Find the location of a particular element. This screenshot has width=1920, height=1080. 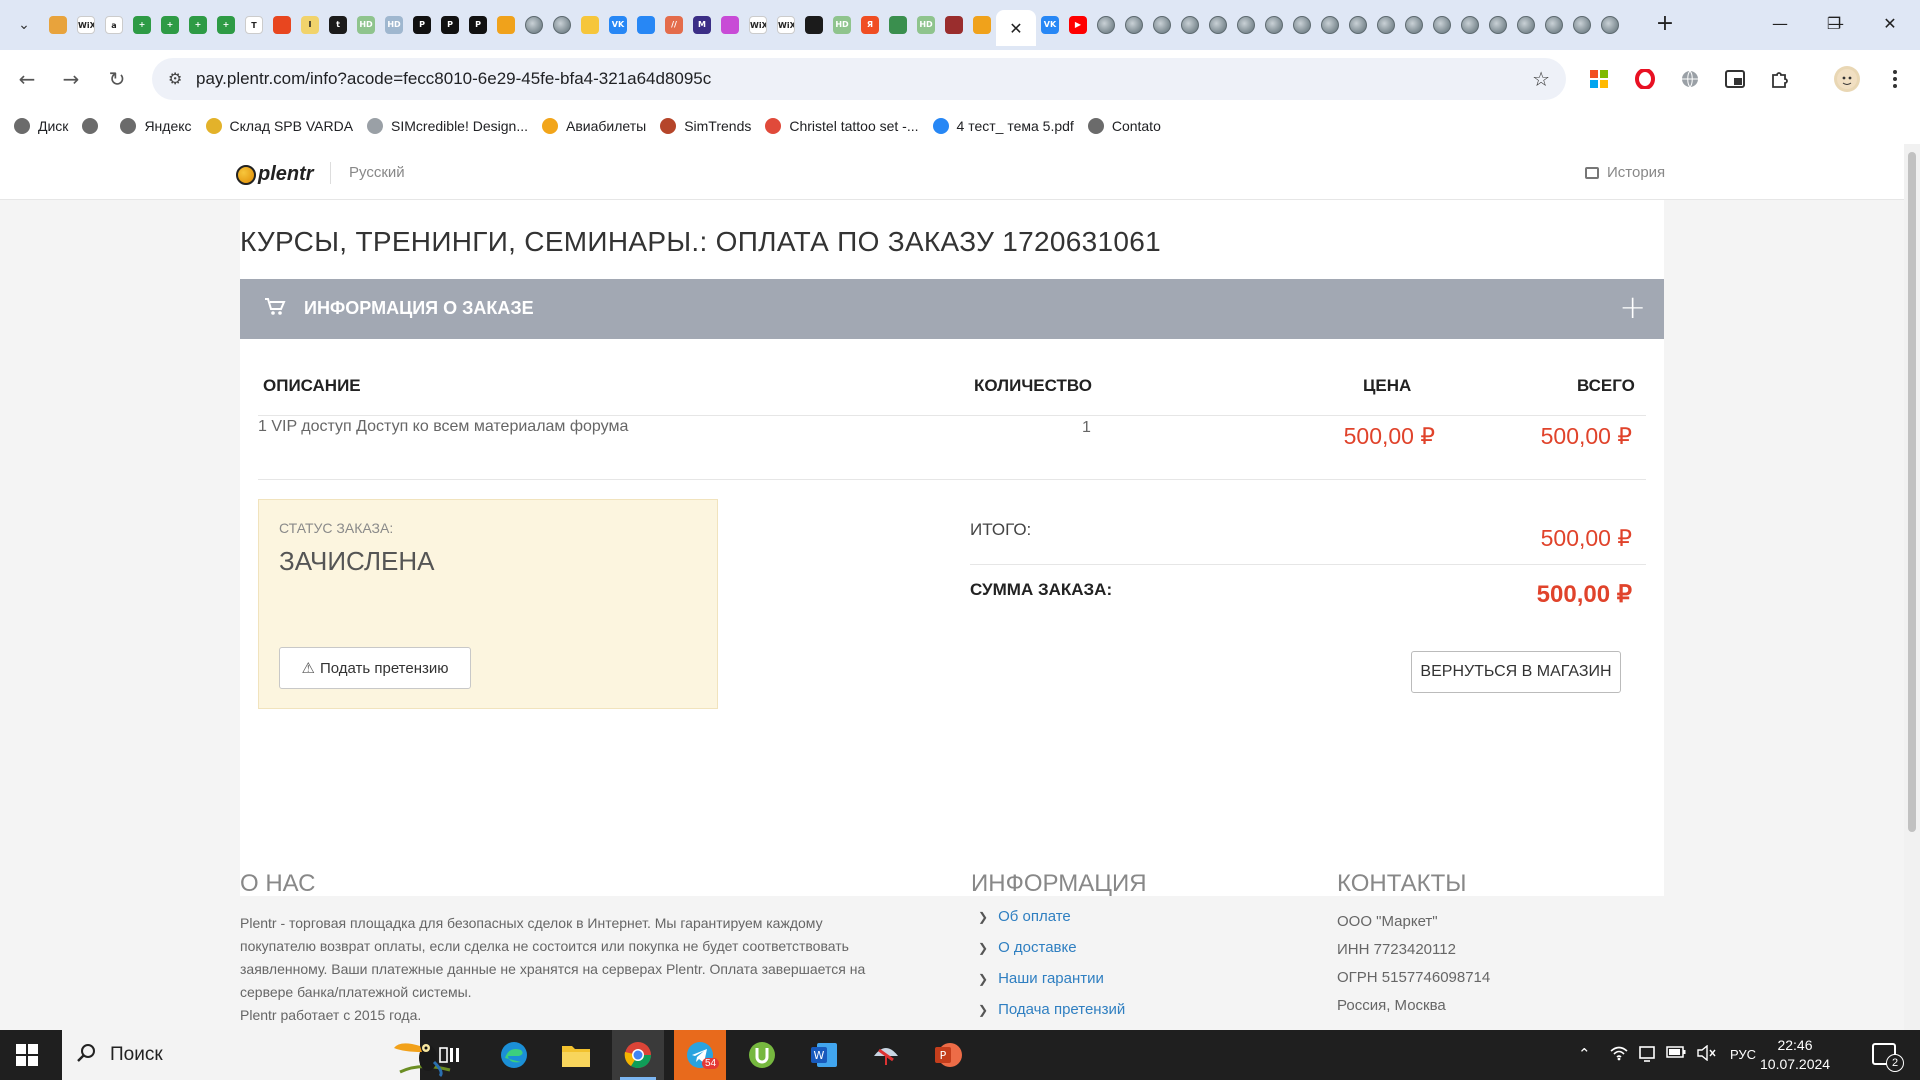

network-icon is located at coordinates (1647, 1056).